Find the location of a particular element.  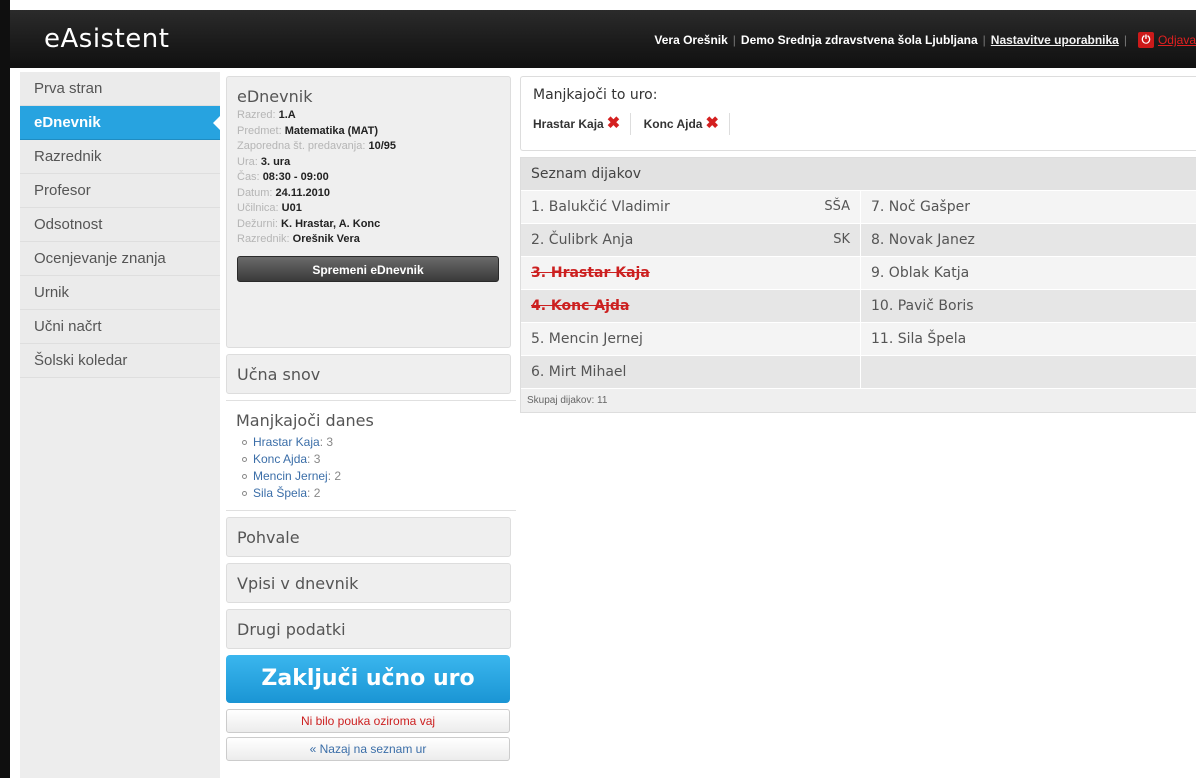

info-row-zaporedna: Zaporedna št. predavanja: 10/95 is located at coordinates (317, 146).